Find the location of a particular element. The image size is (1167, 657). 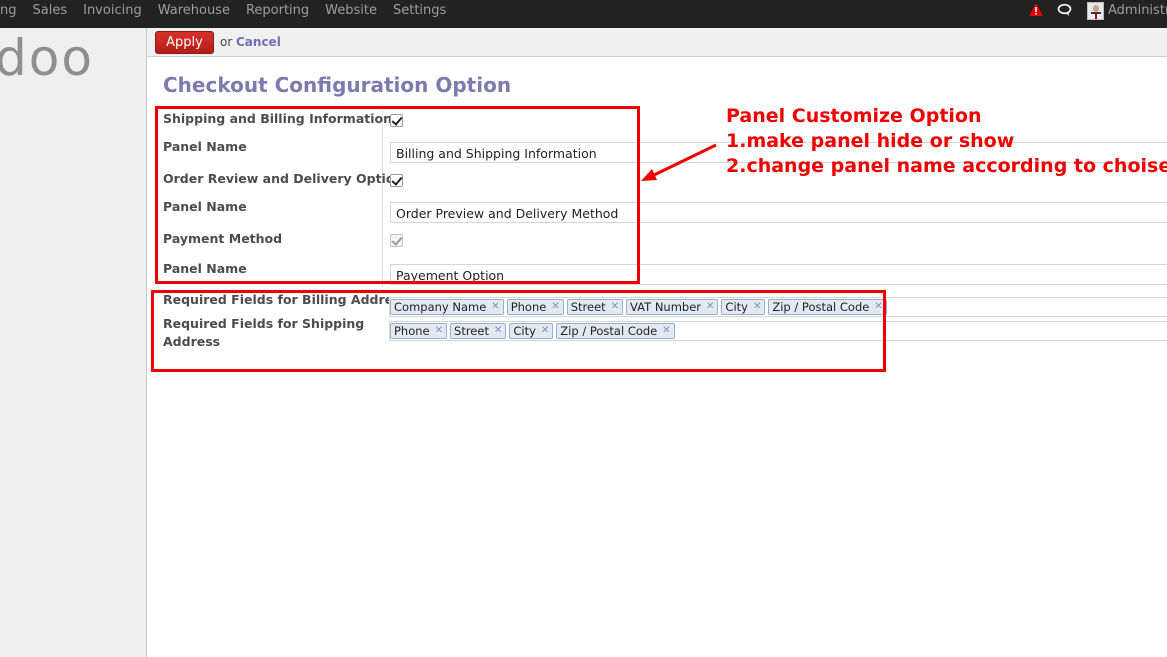

billing-tag: Street ✕ is located at coordinates (595, 307).